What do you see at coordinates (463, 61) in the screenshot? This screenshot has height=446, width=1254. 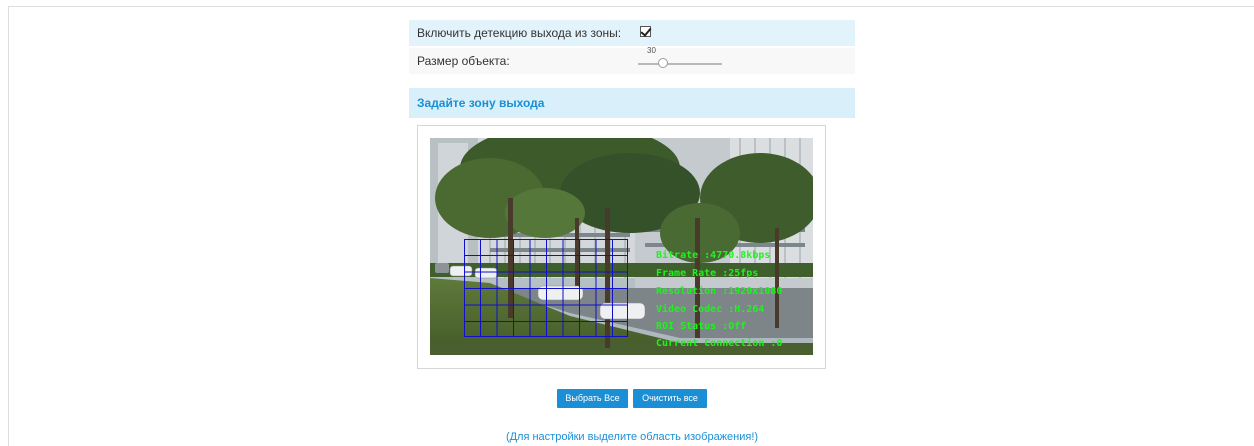 I see `object-size-label: Размер объекта:` at bounding box center [463, 61].